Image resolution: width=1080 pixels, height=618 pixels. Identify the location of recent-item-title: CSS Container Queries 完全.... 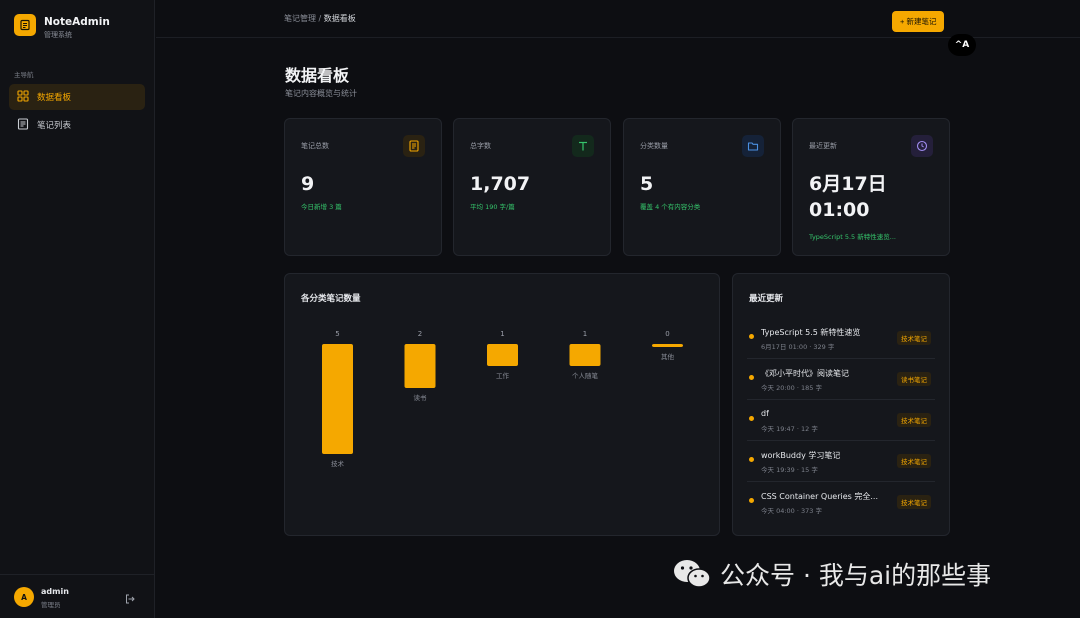
(819, 496).